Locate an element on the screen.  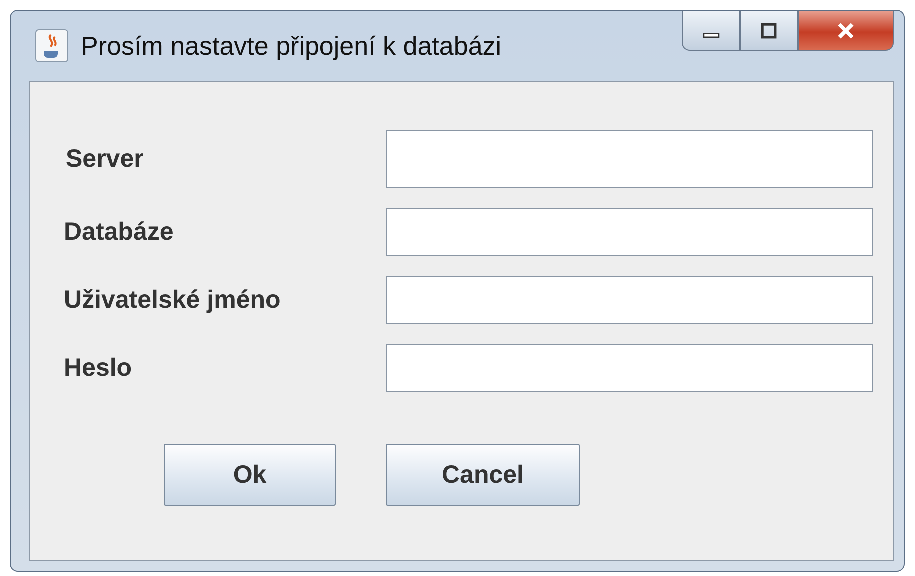
ok-button: Ok is located at coordinates (250, 475).